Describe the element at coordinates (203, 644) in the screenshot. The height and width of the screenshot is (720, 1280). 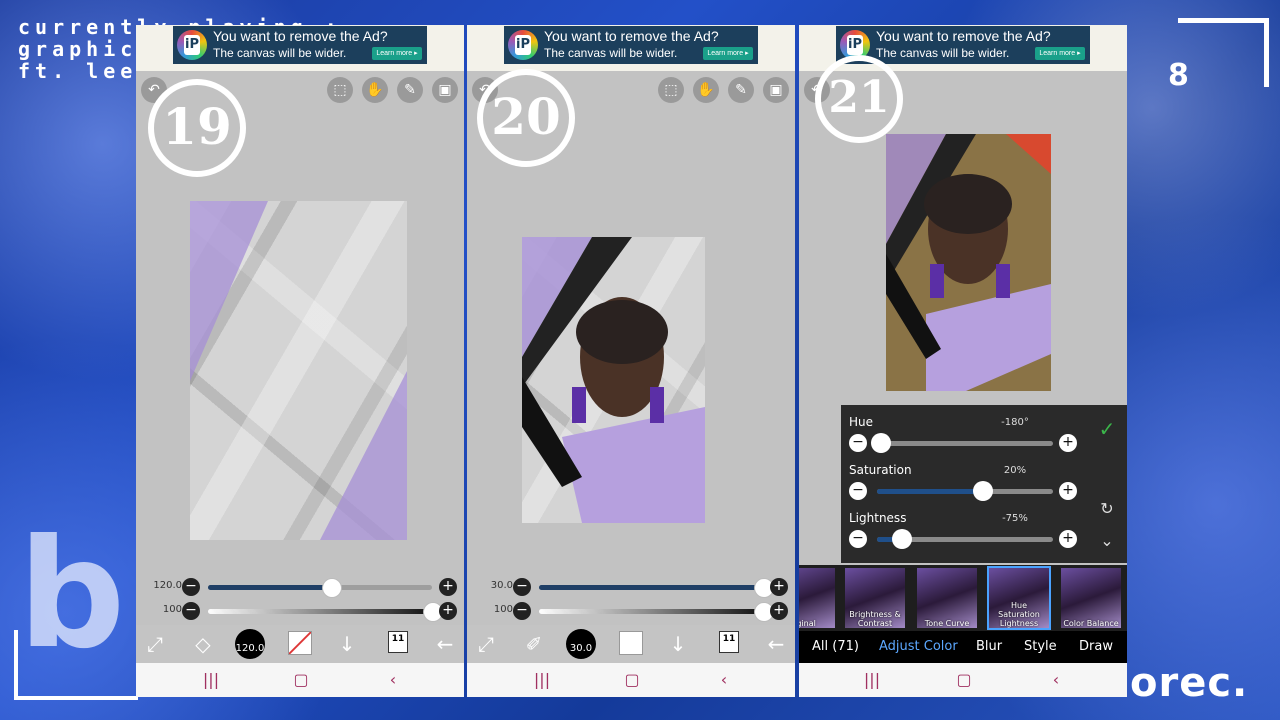
I see `eraser-icon: ◇` at that location.